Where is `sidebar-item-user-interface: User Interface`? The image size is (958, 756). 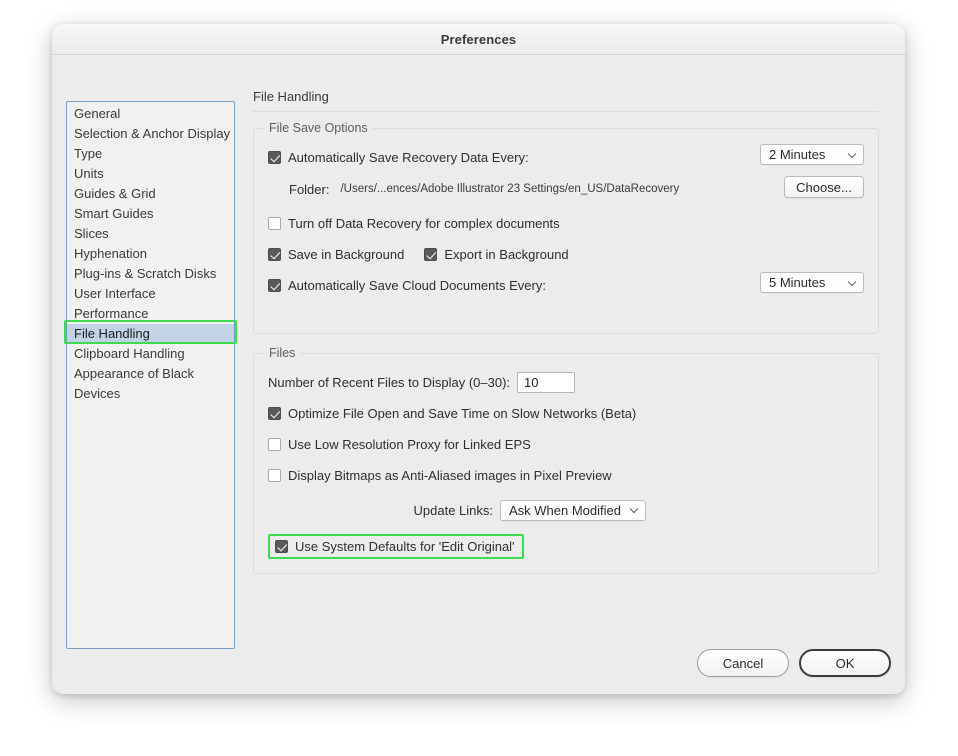
sidebar-item-user-interface: User Interface is located at coordinates (150, 294).